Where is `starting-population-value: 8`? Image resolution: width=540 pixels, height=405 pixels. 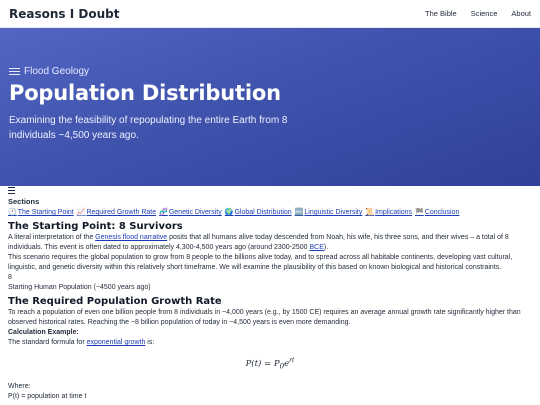
starting-population-value: 8 is located at coordinates (10, 277).